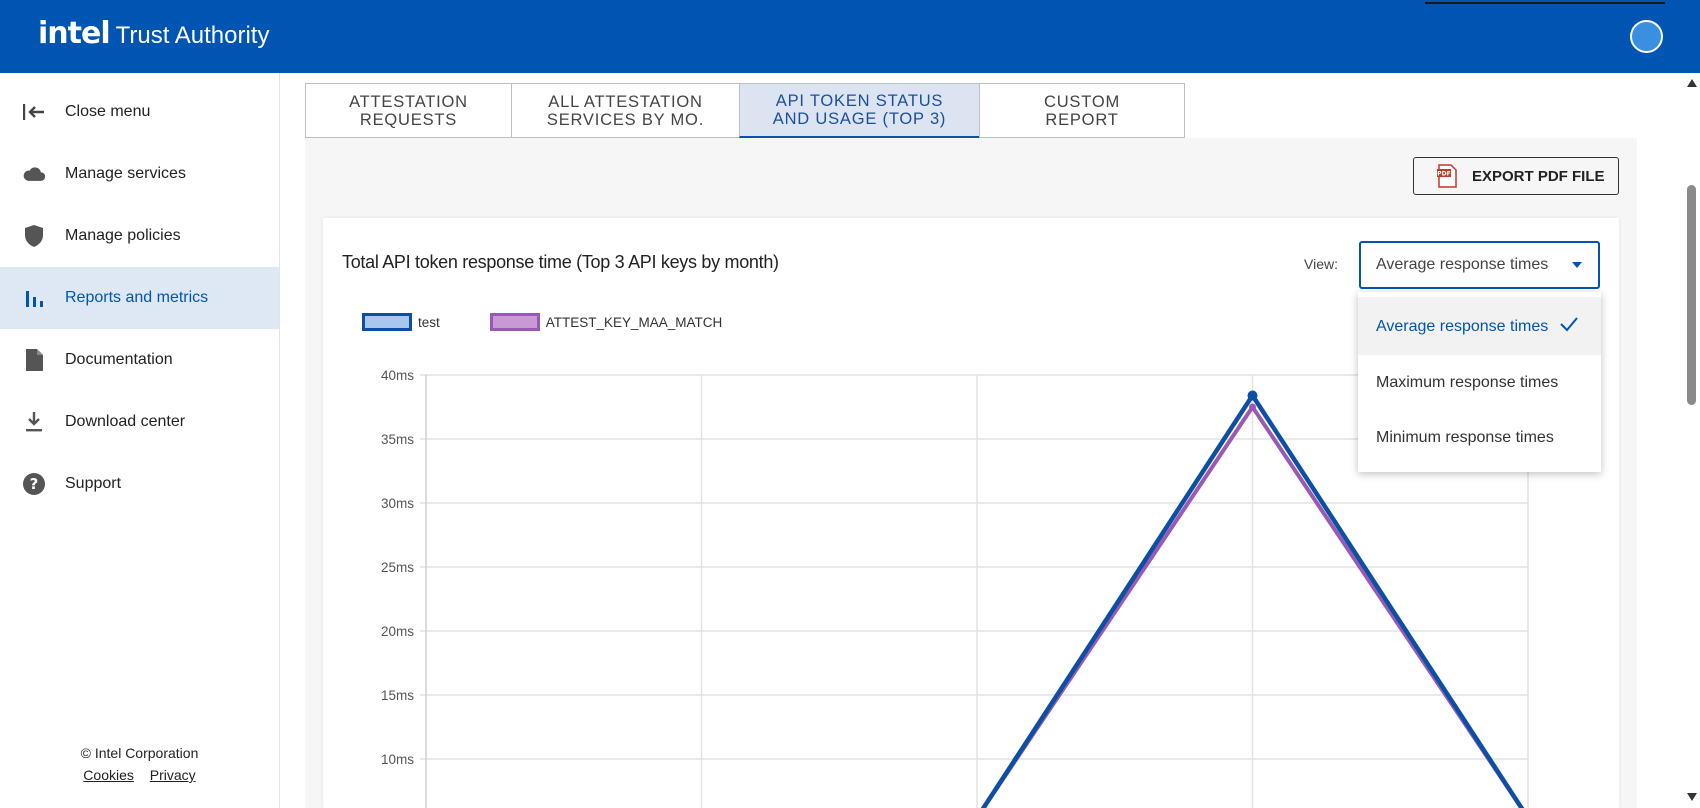 The image size is (1700, 808). What do you see at coordinates (1479, 326) in the screenshot?
I see `view-option-average: Average response times` at bounding box center [1479, 326].